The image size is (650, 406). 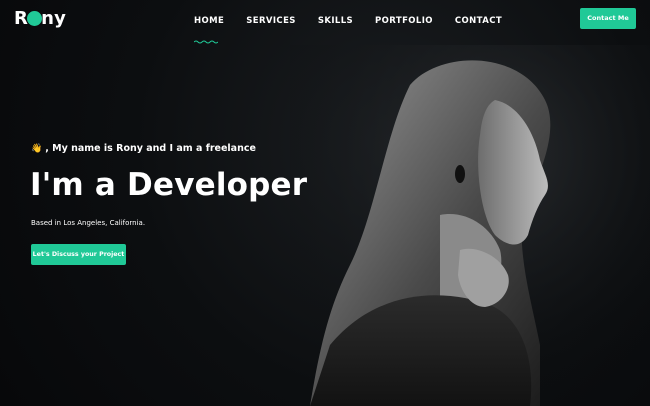 I want to click on waving-hand-icon: 👋, so click(x=37, y=149).